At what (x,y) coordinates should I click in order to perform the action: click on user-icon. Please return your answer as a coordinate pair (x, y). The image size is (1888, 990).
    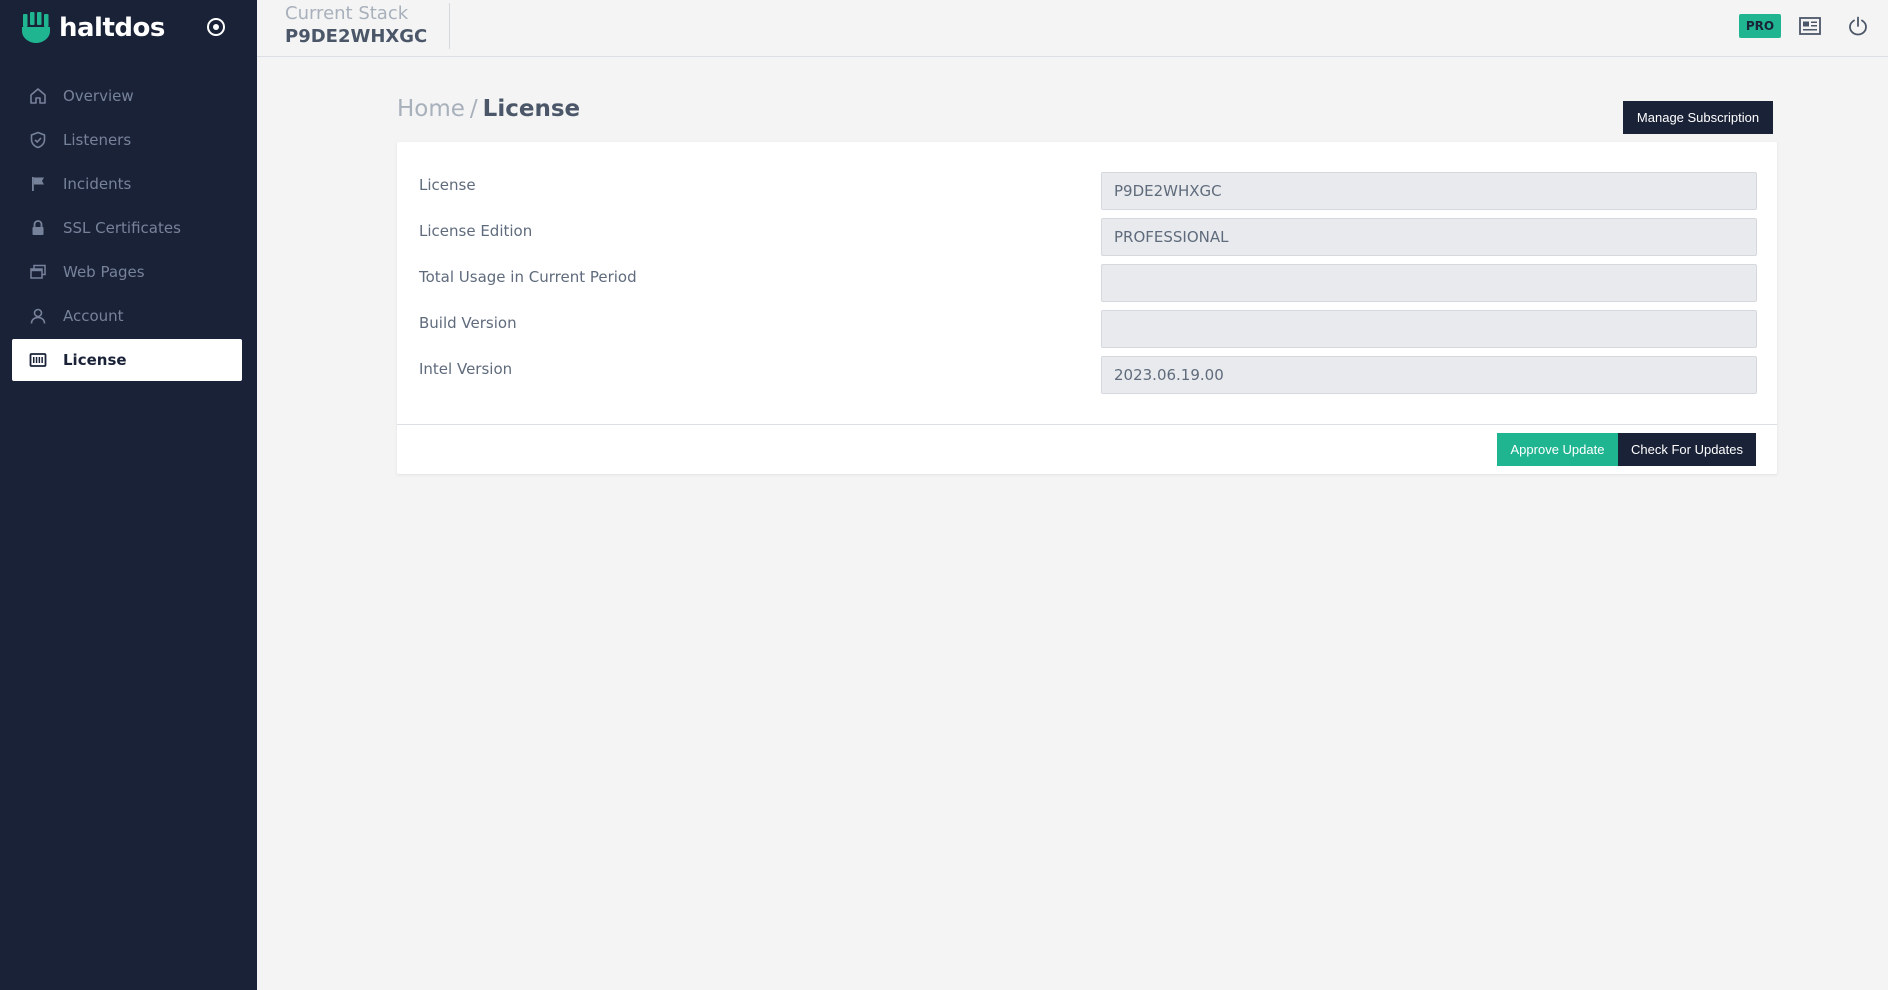
    Looking at the image, I should click on (38, 316).